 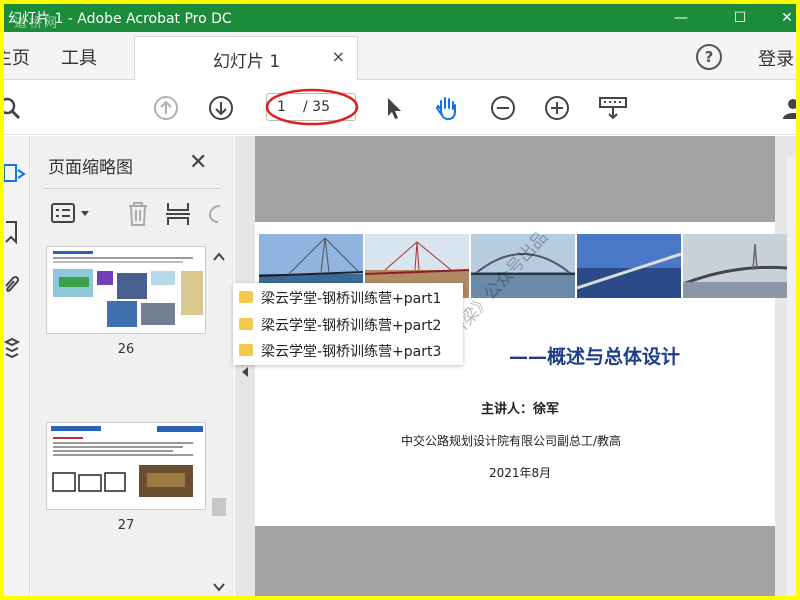 I want to click on attachment-icon, so click(x=15, y=284).